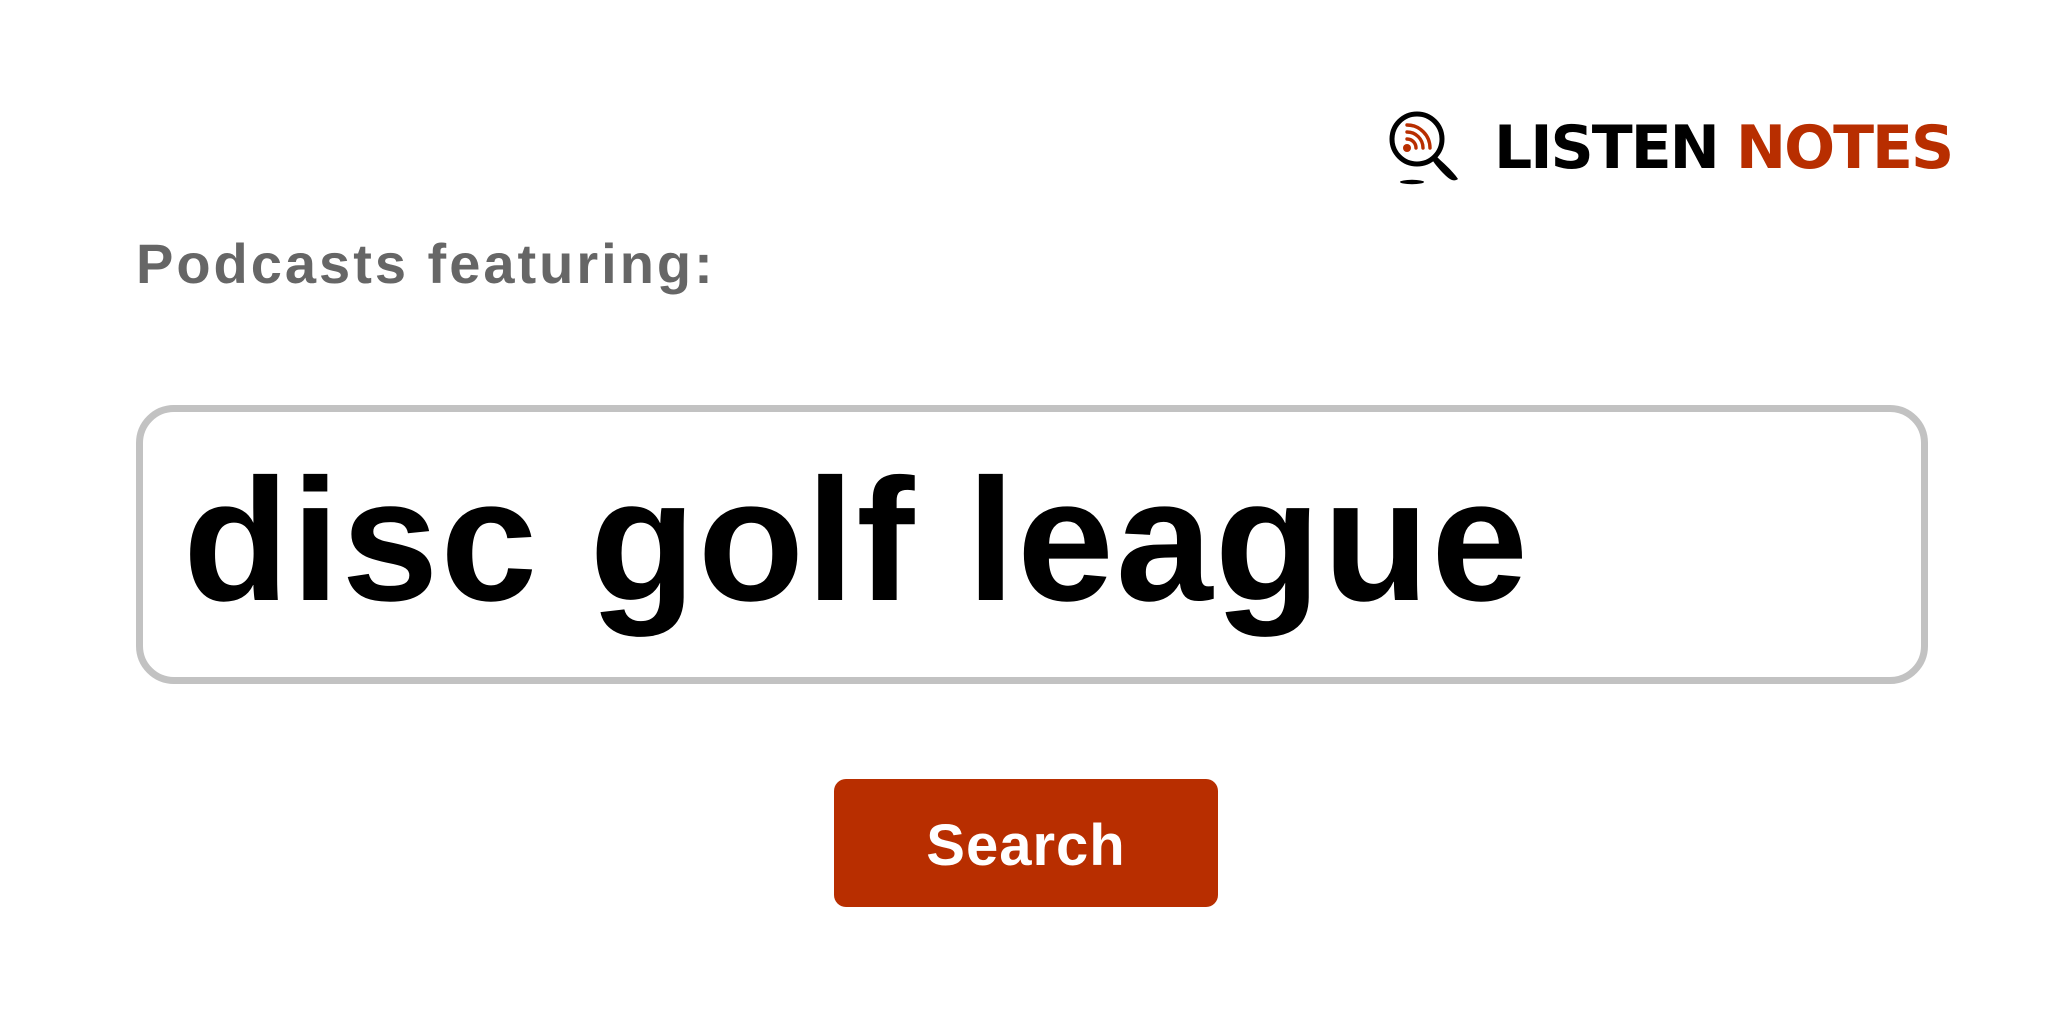 The width and height of the screenshot is (2048, 1024). Describe the element at coordinates (856, 539) in the screenshot. I see `search-input-value: disc golf league` at that location.